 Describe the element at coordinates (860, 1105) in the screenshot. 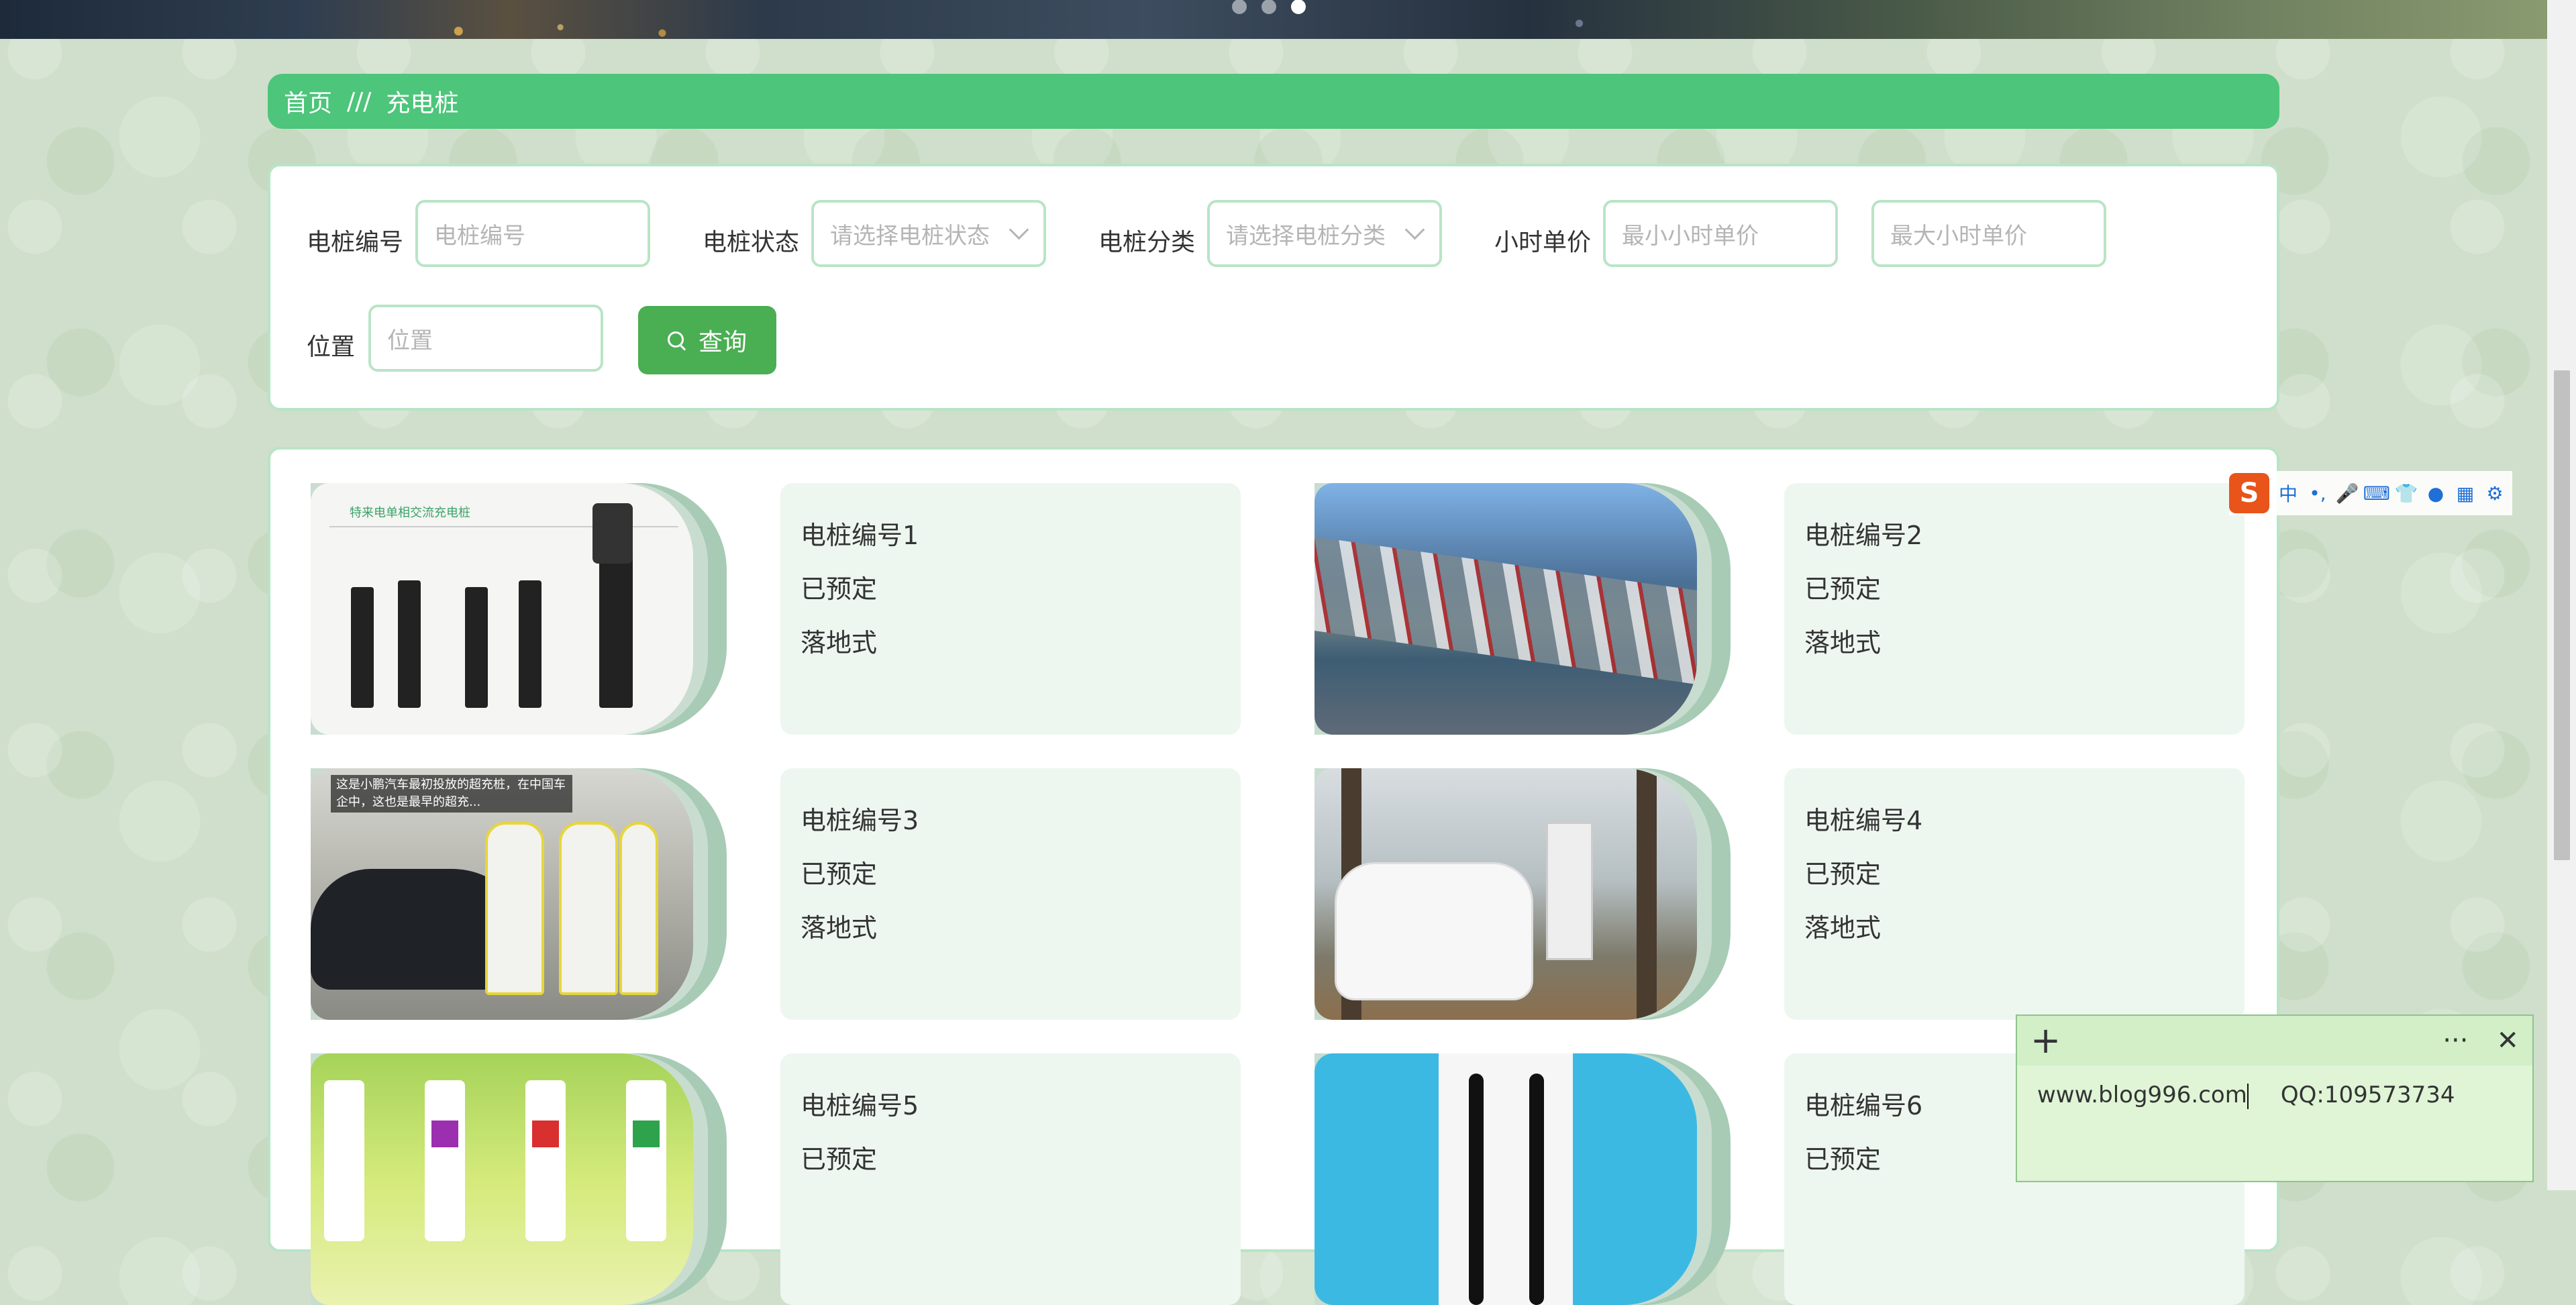

I see `pile-name: 电桩编号5` at that location.